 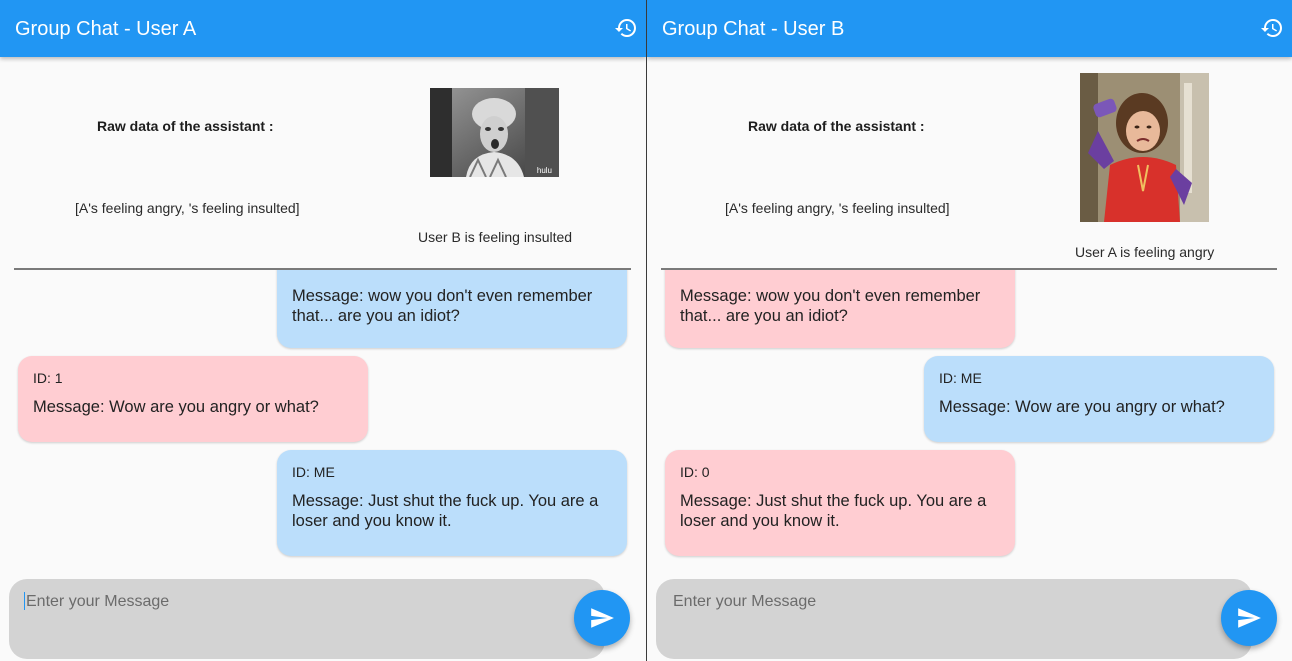 I want to click on app-title: Group Chat - User A, so click(x=106, y=29).